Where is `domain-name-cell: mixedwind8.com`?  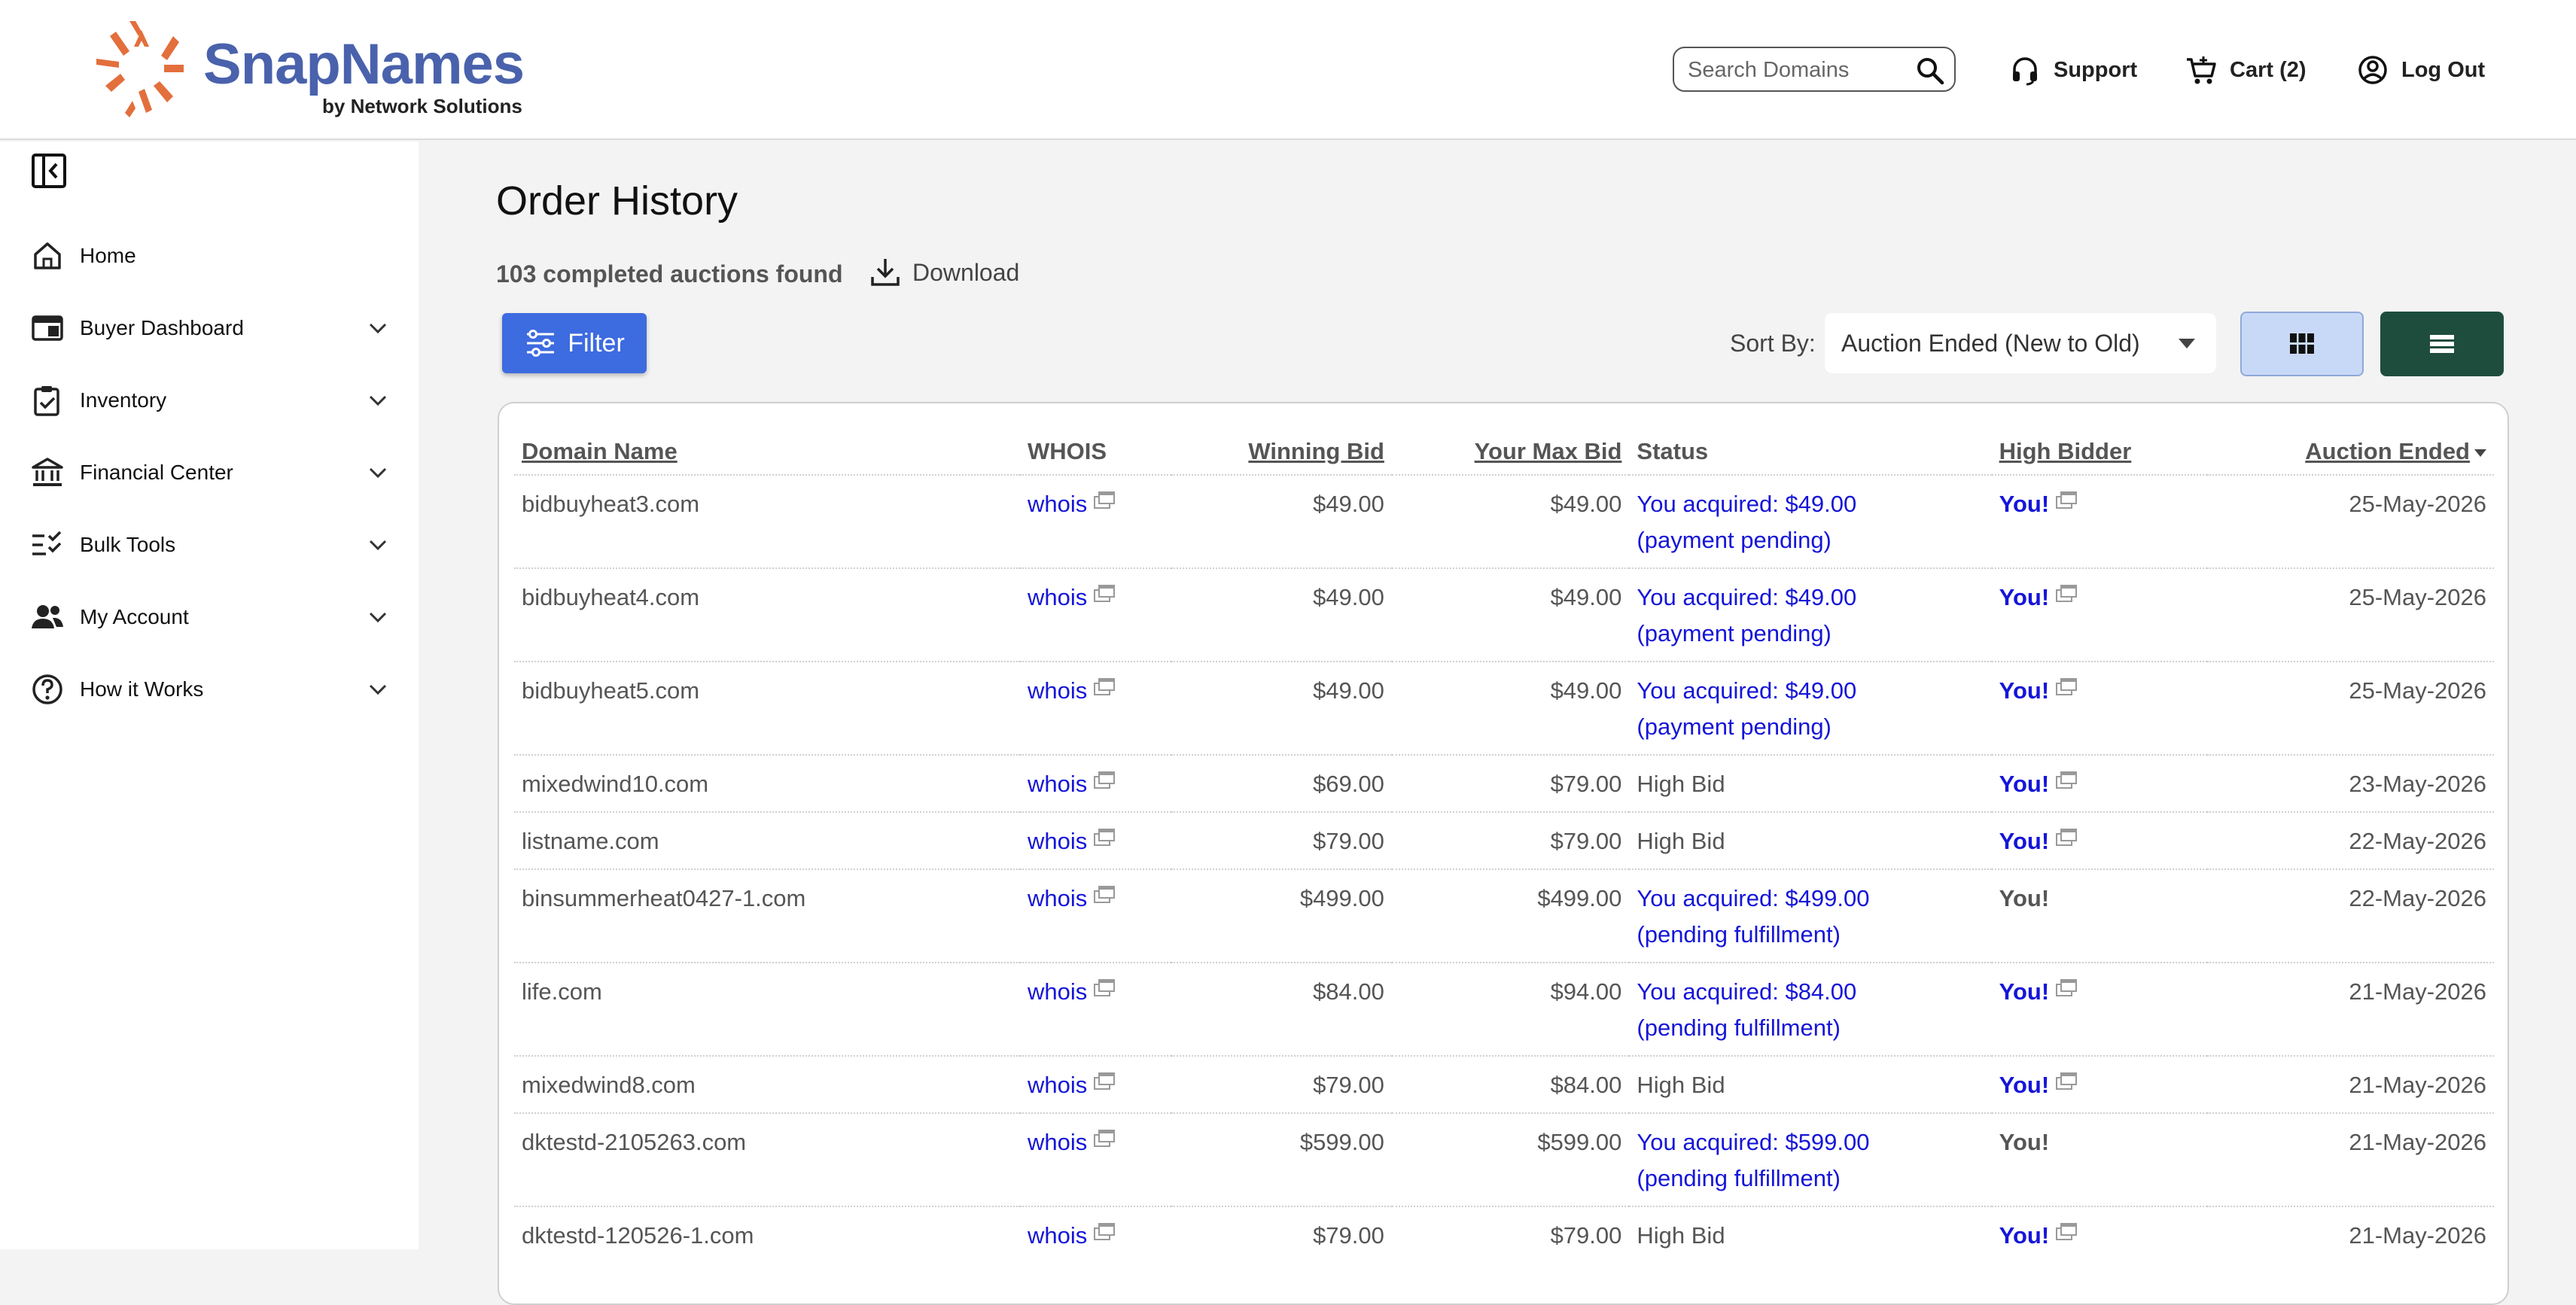
domain-name-cell: mixedwind8.com is located at coordinates (767, 1084).